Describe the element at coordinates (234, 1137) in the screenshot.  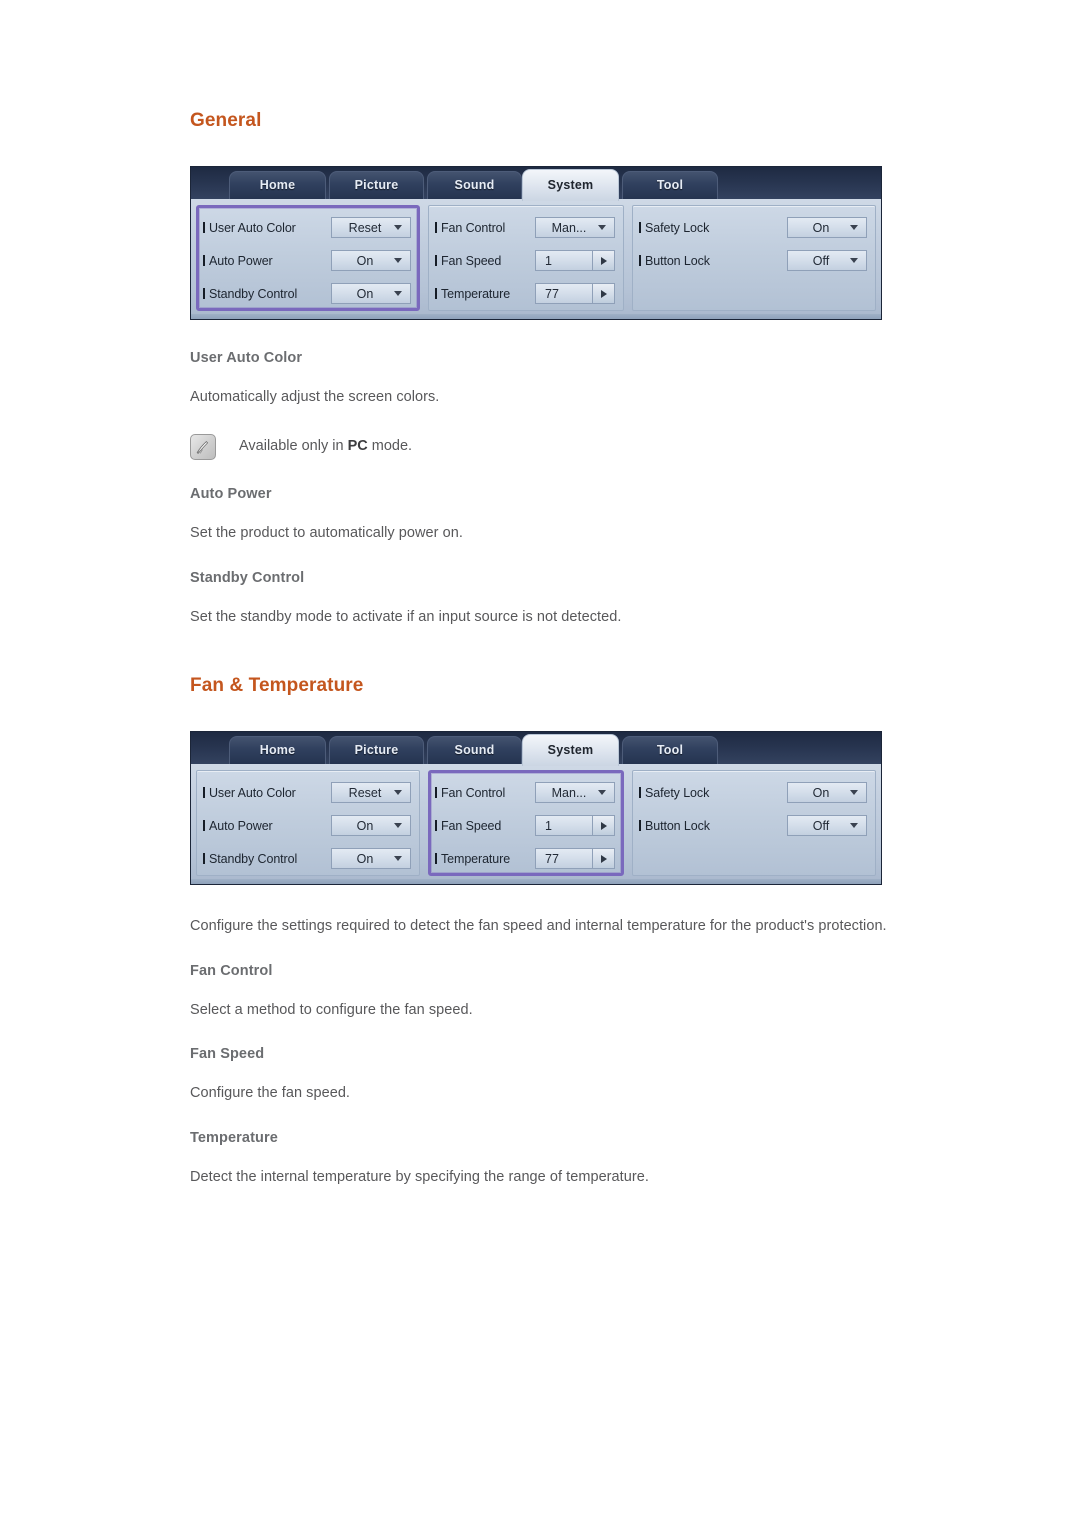
I see `sub-heading: Temperature` at that location.